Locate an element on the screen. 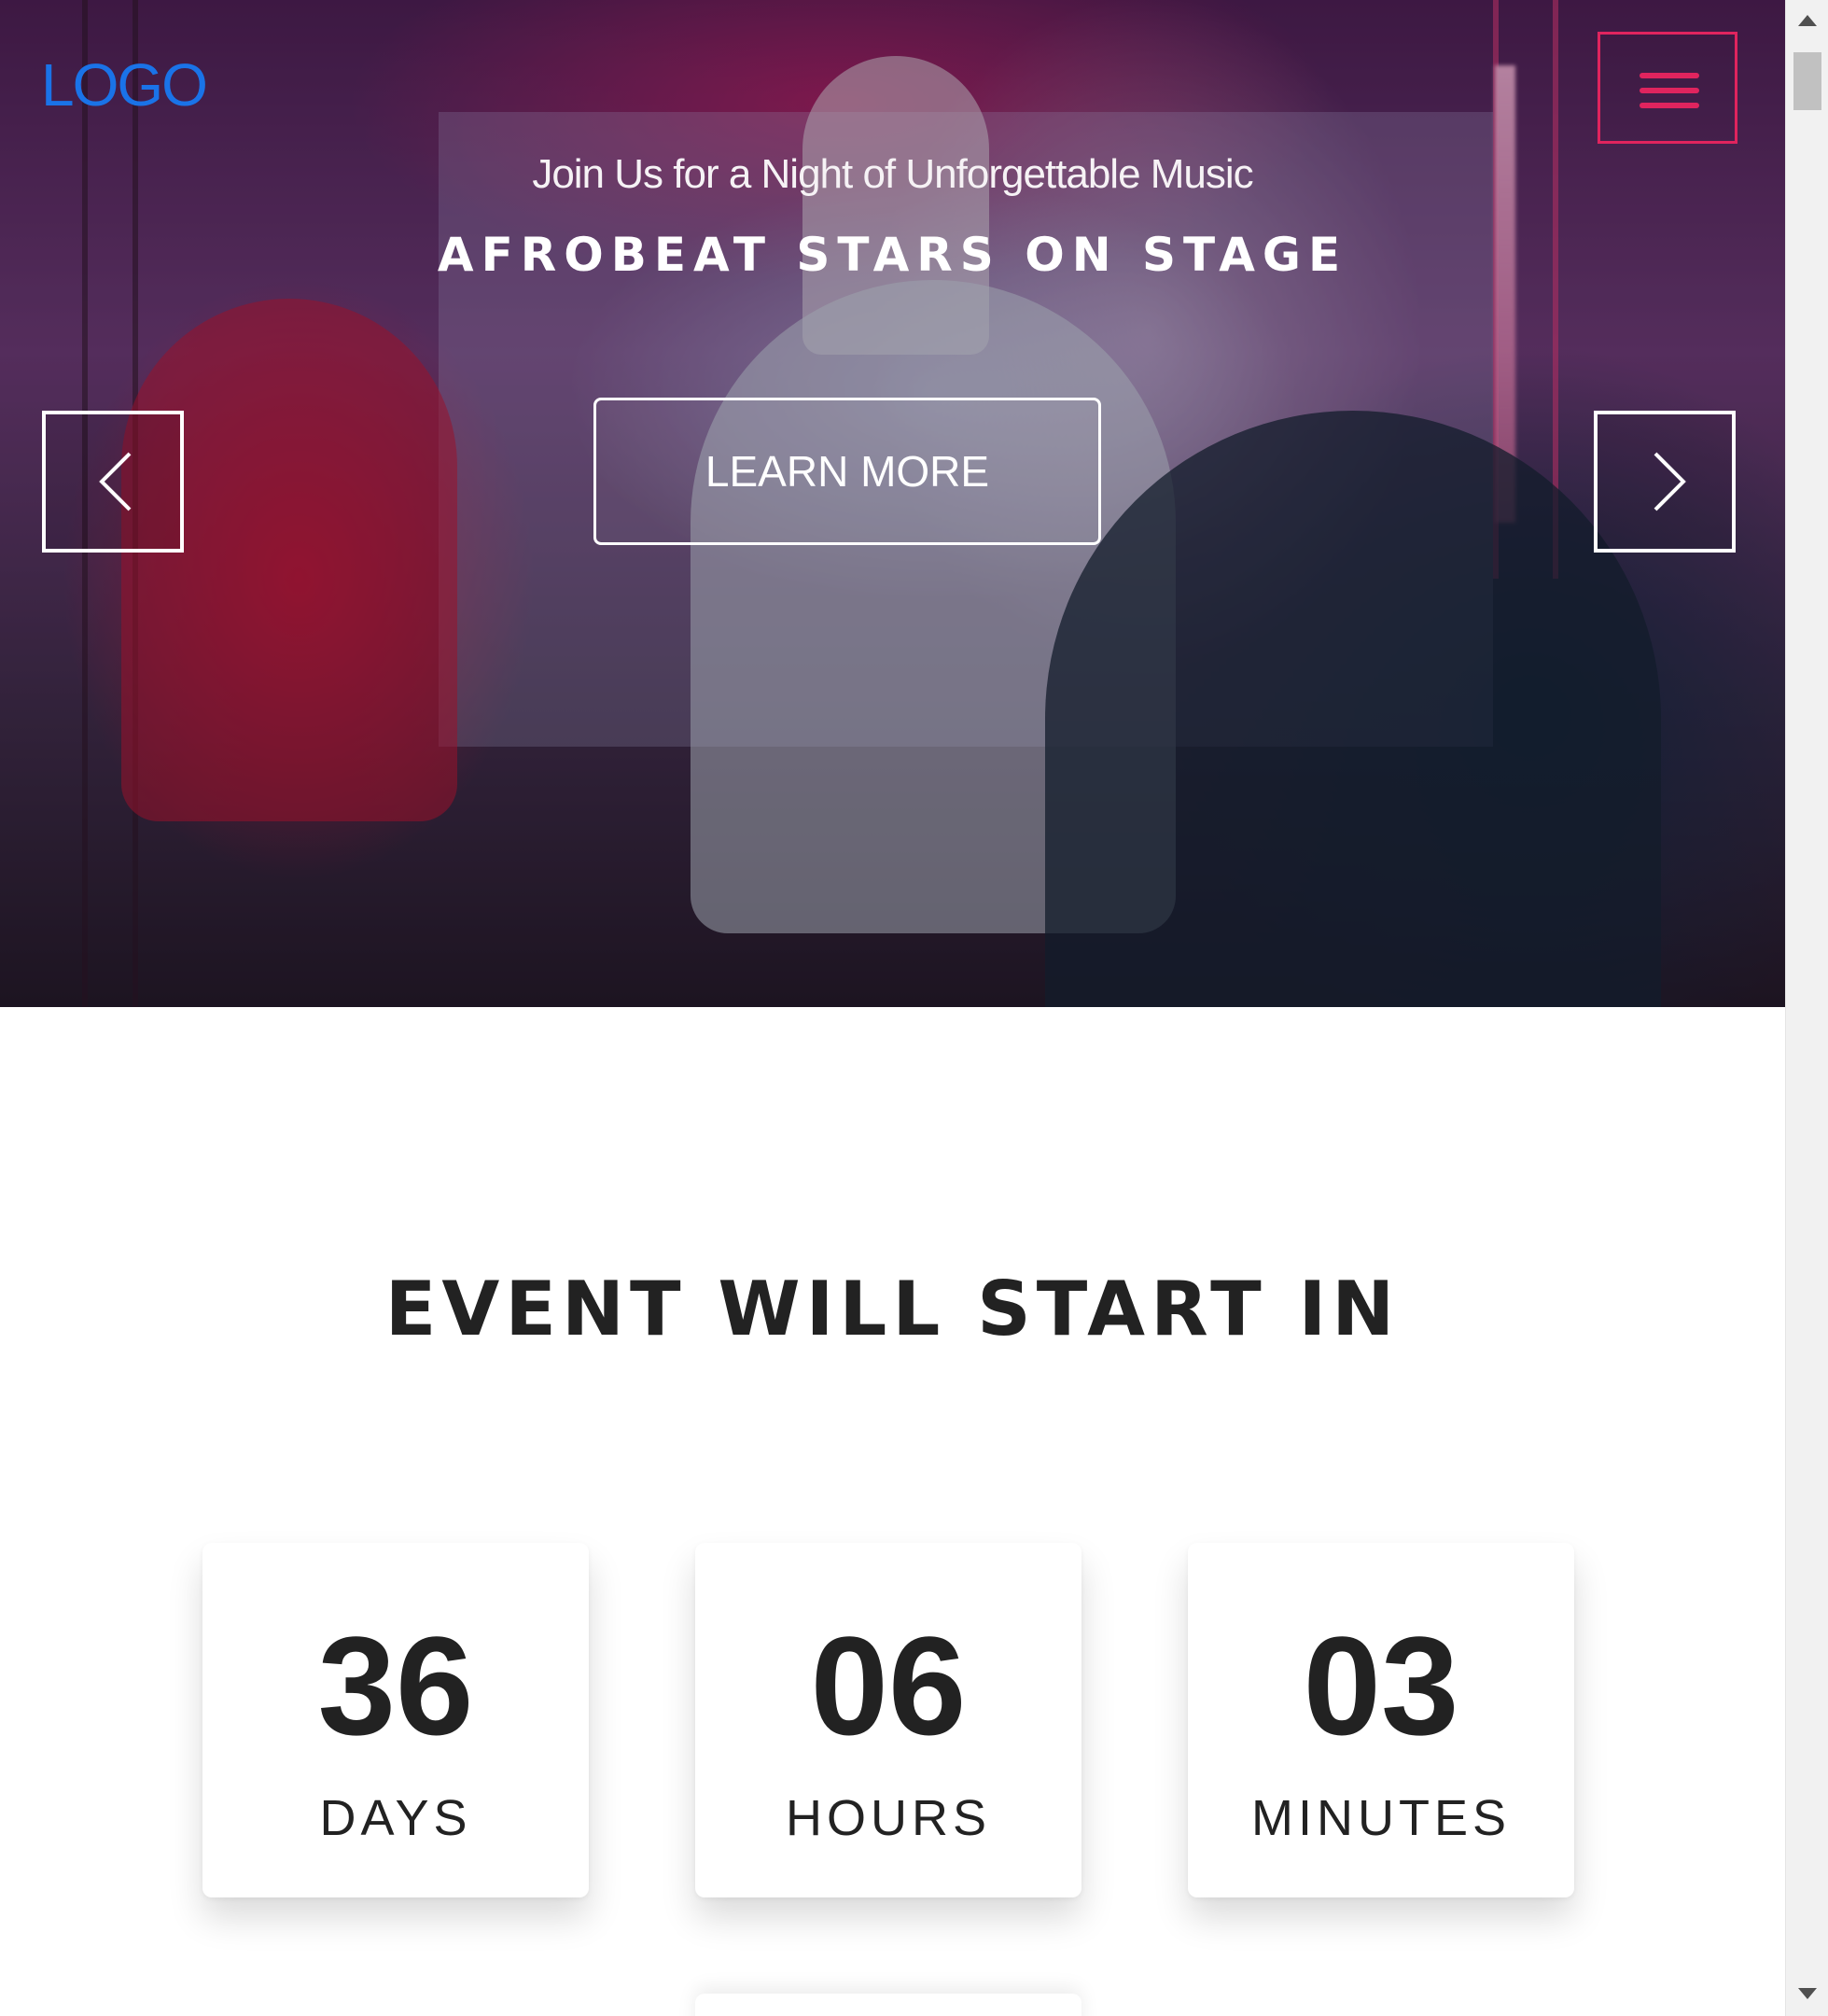  scroll-down-button is located at coordinates (1807, 1994).